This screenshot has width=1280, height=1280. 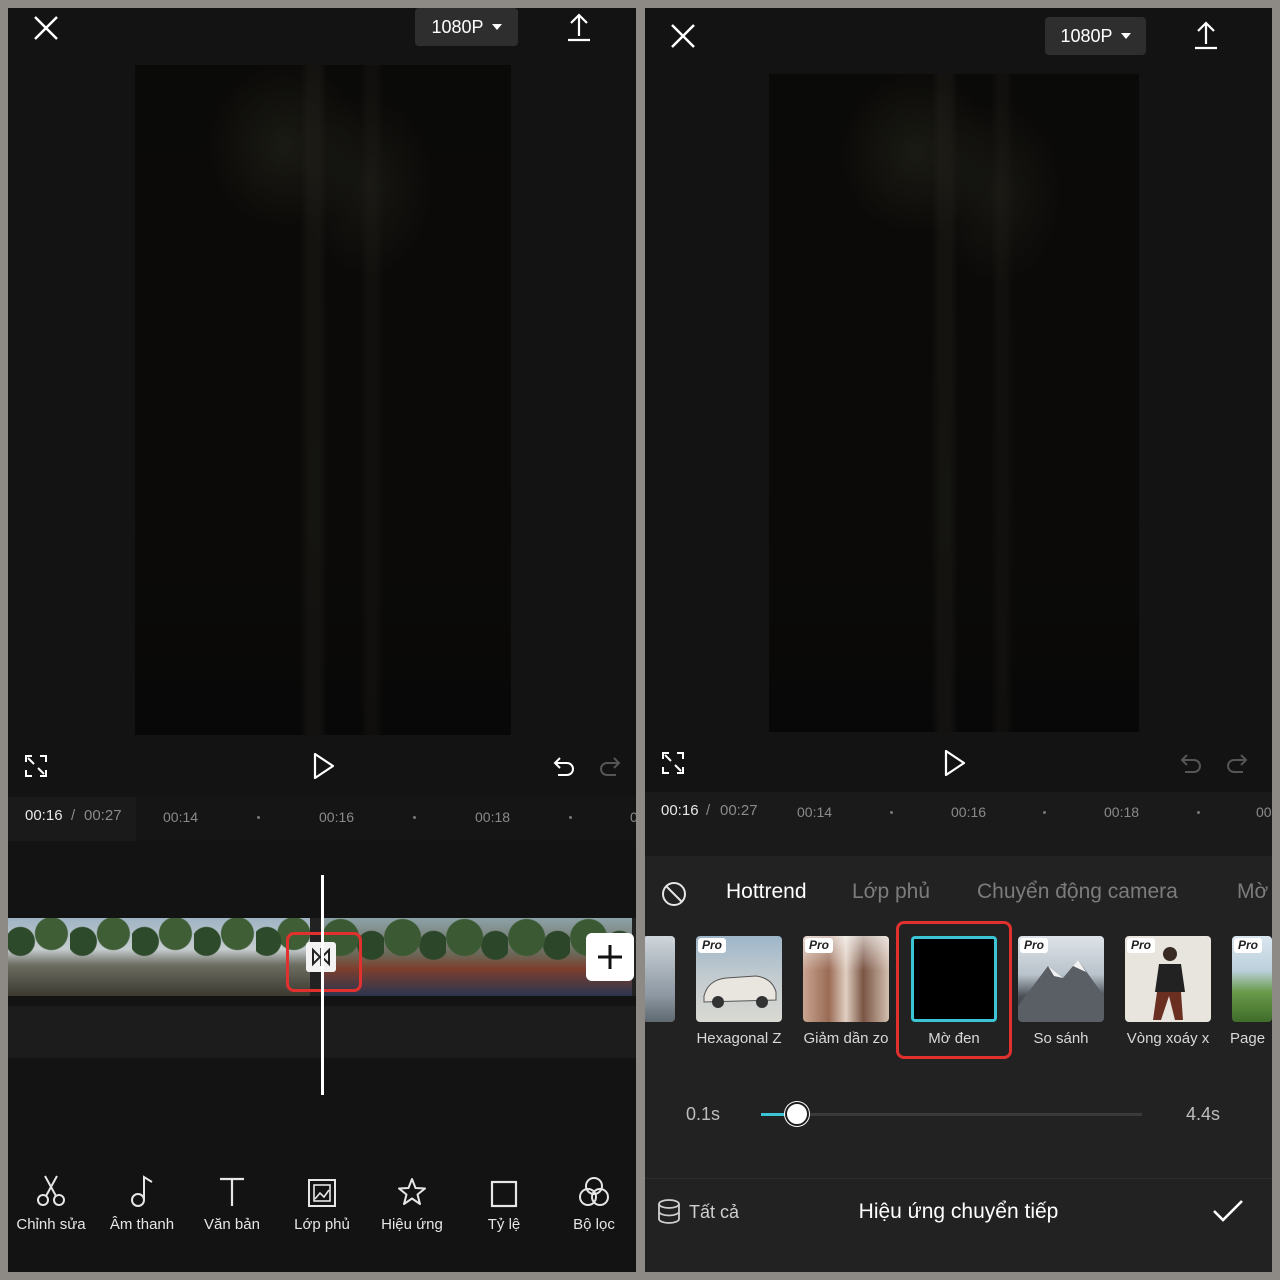 I want to click on panel-title: Hiệu ứng chuyển tiếp, so click(x=958, y=1211).